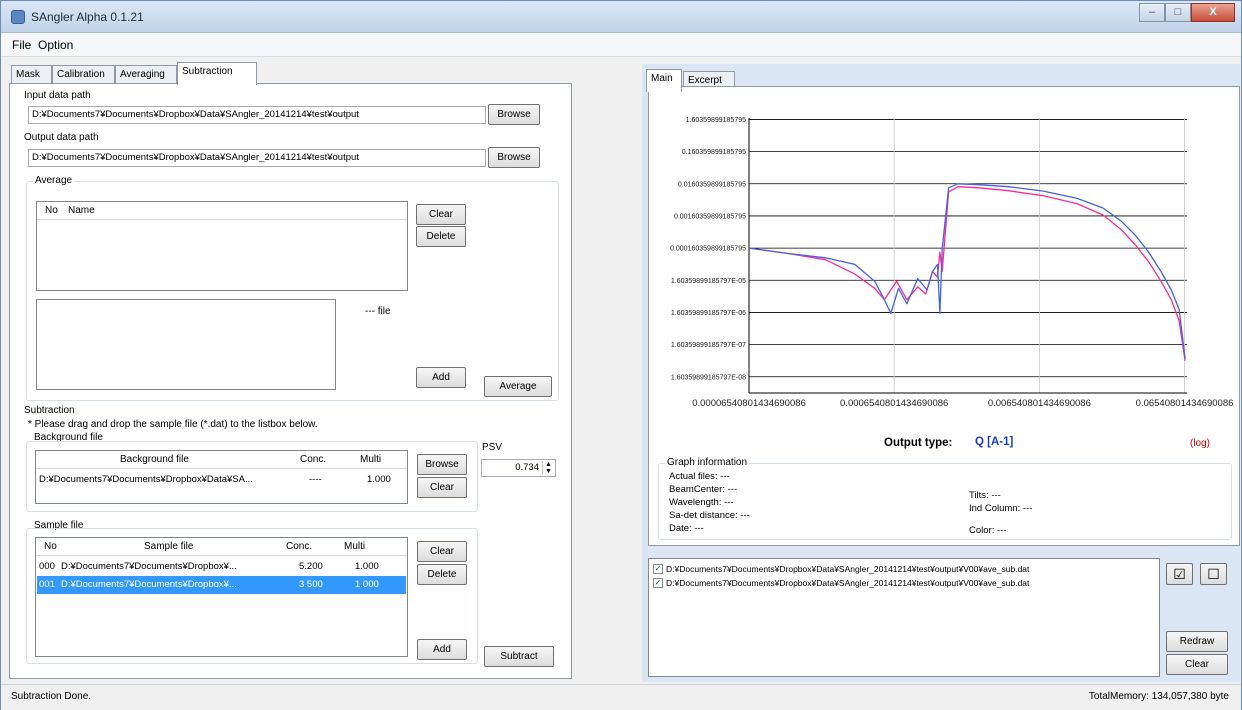 The width and height of the screenshot is (1242, 710). Describe the element at coordinates (1213, 12) in the screenshot. I see `close-button: X` at that location.